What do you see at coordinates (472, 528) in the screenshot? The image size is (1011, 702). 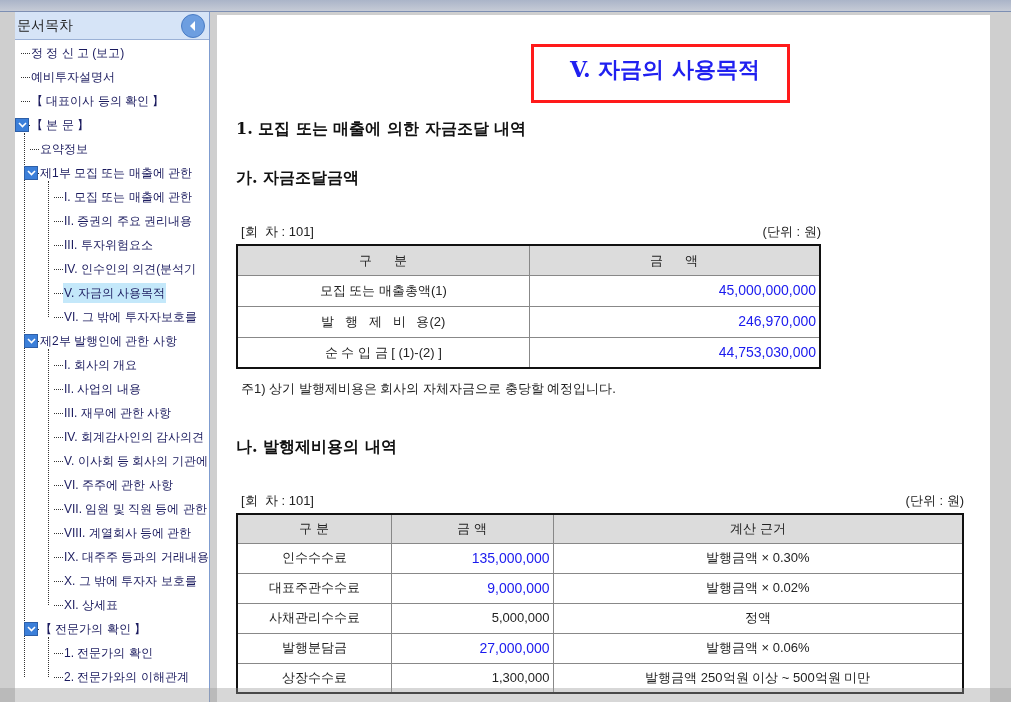 I see `column-header: 금 액` at bounding box center [472, 528].